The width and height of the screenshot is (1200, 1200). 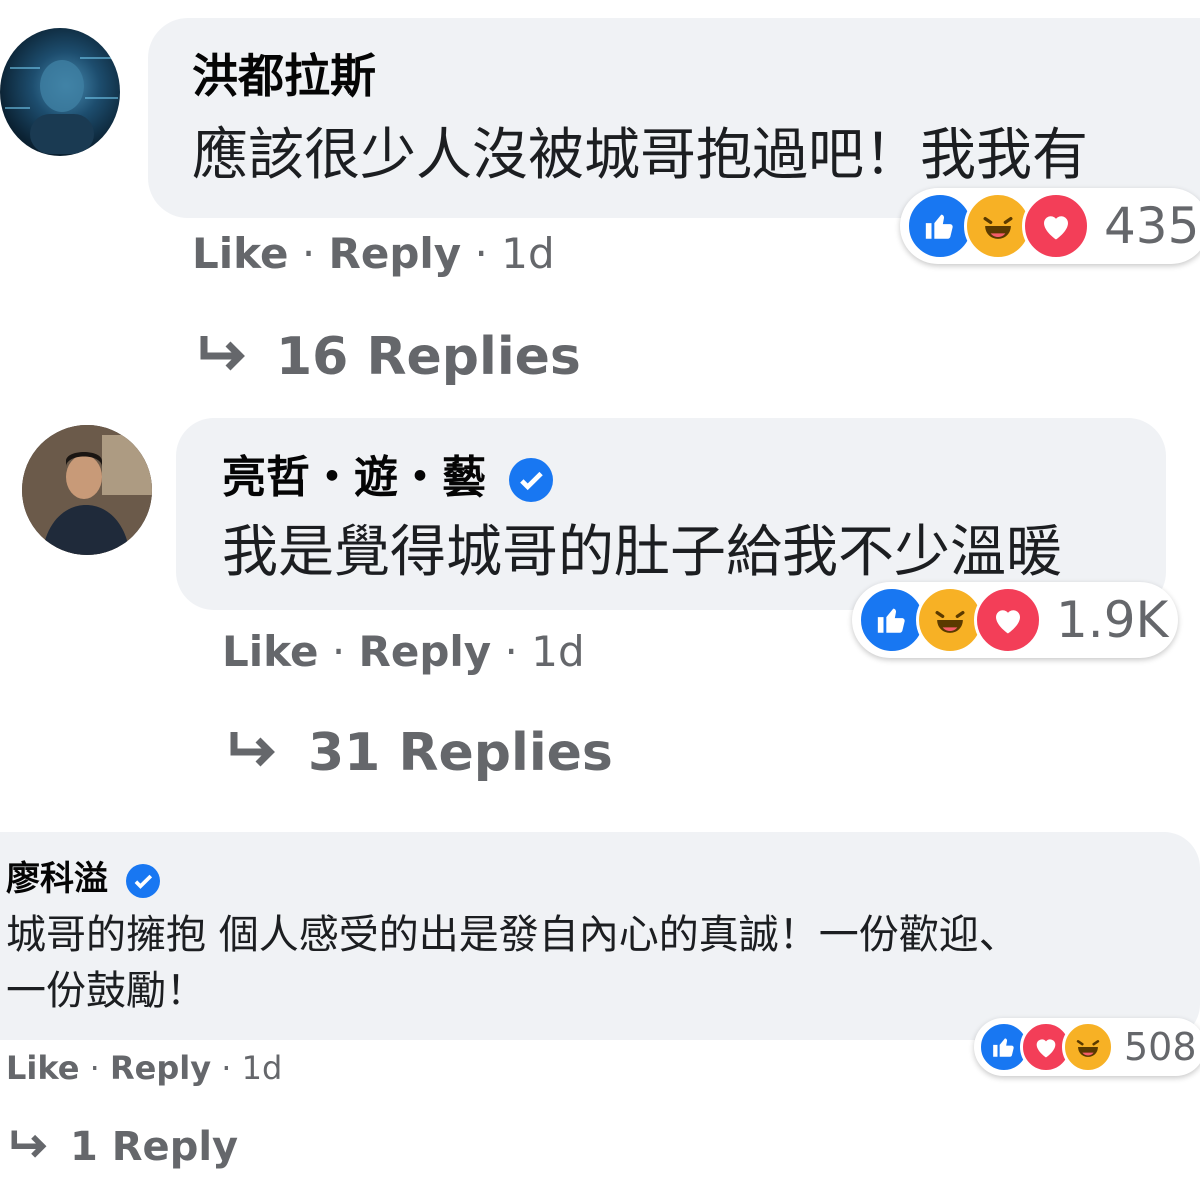 What do you see at coordinates (57, 879) in the screenshot?
I see `author-name: 廖科溢` at bounding box center [57, 879].